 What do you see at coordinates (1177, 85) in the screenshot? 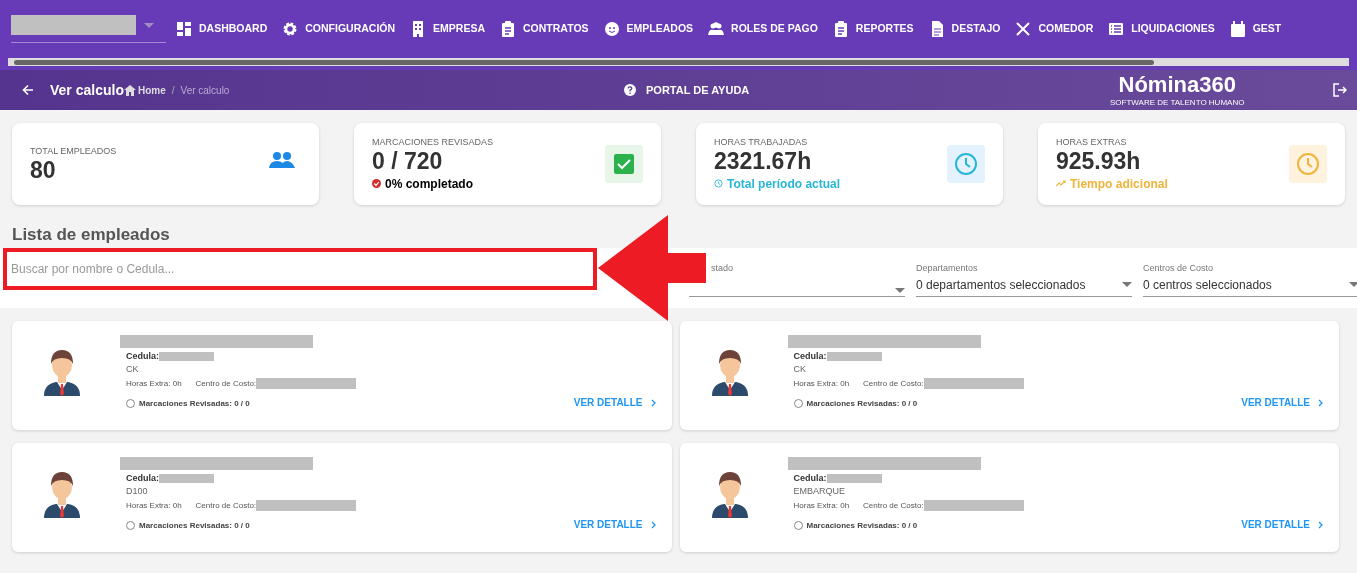
I see `logo-text: Nómina360` at bounding box center [1177, 85].